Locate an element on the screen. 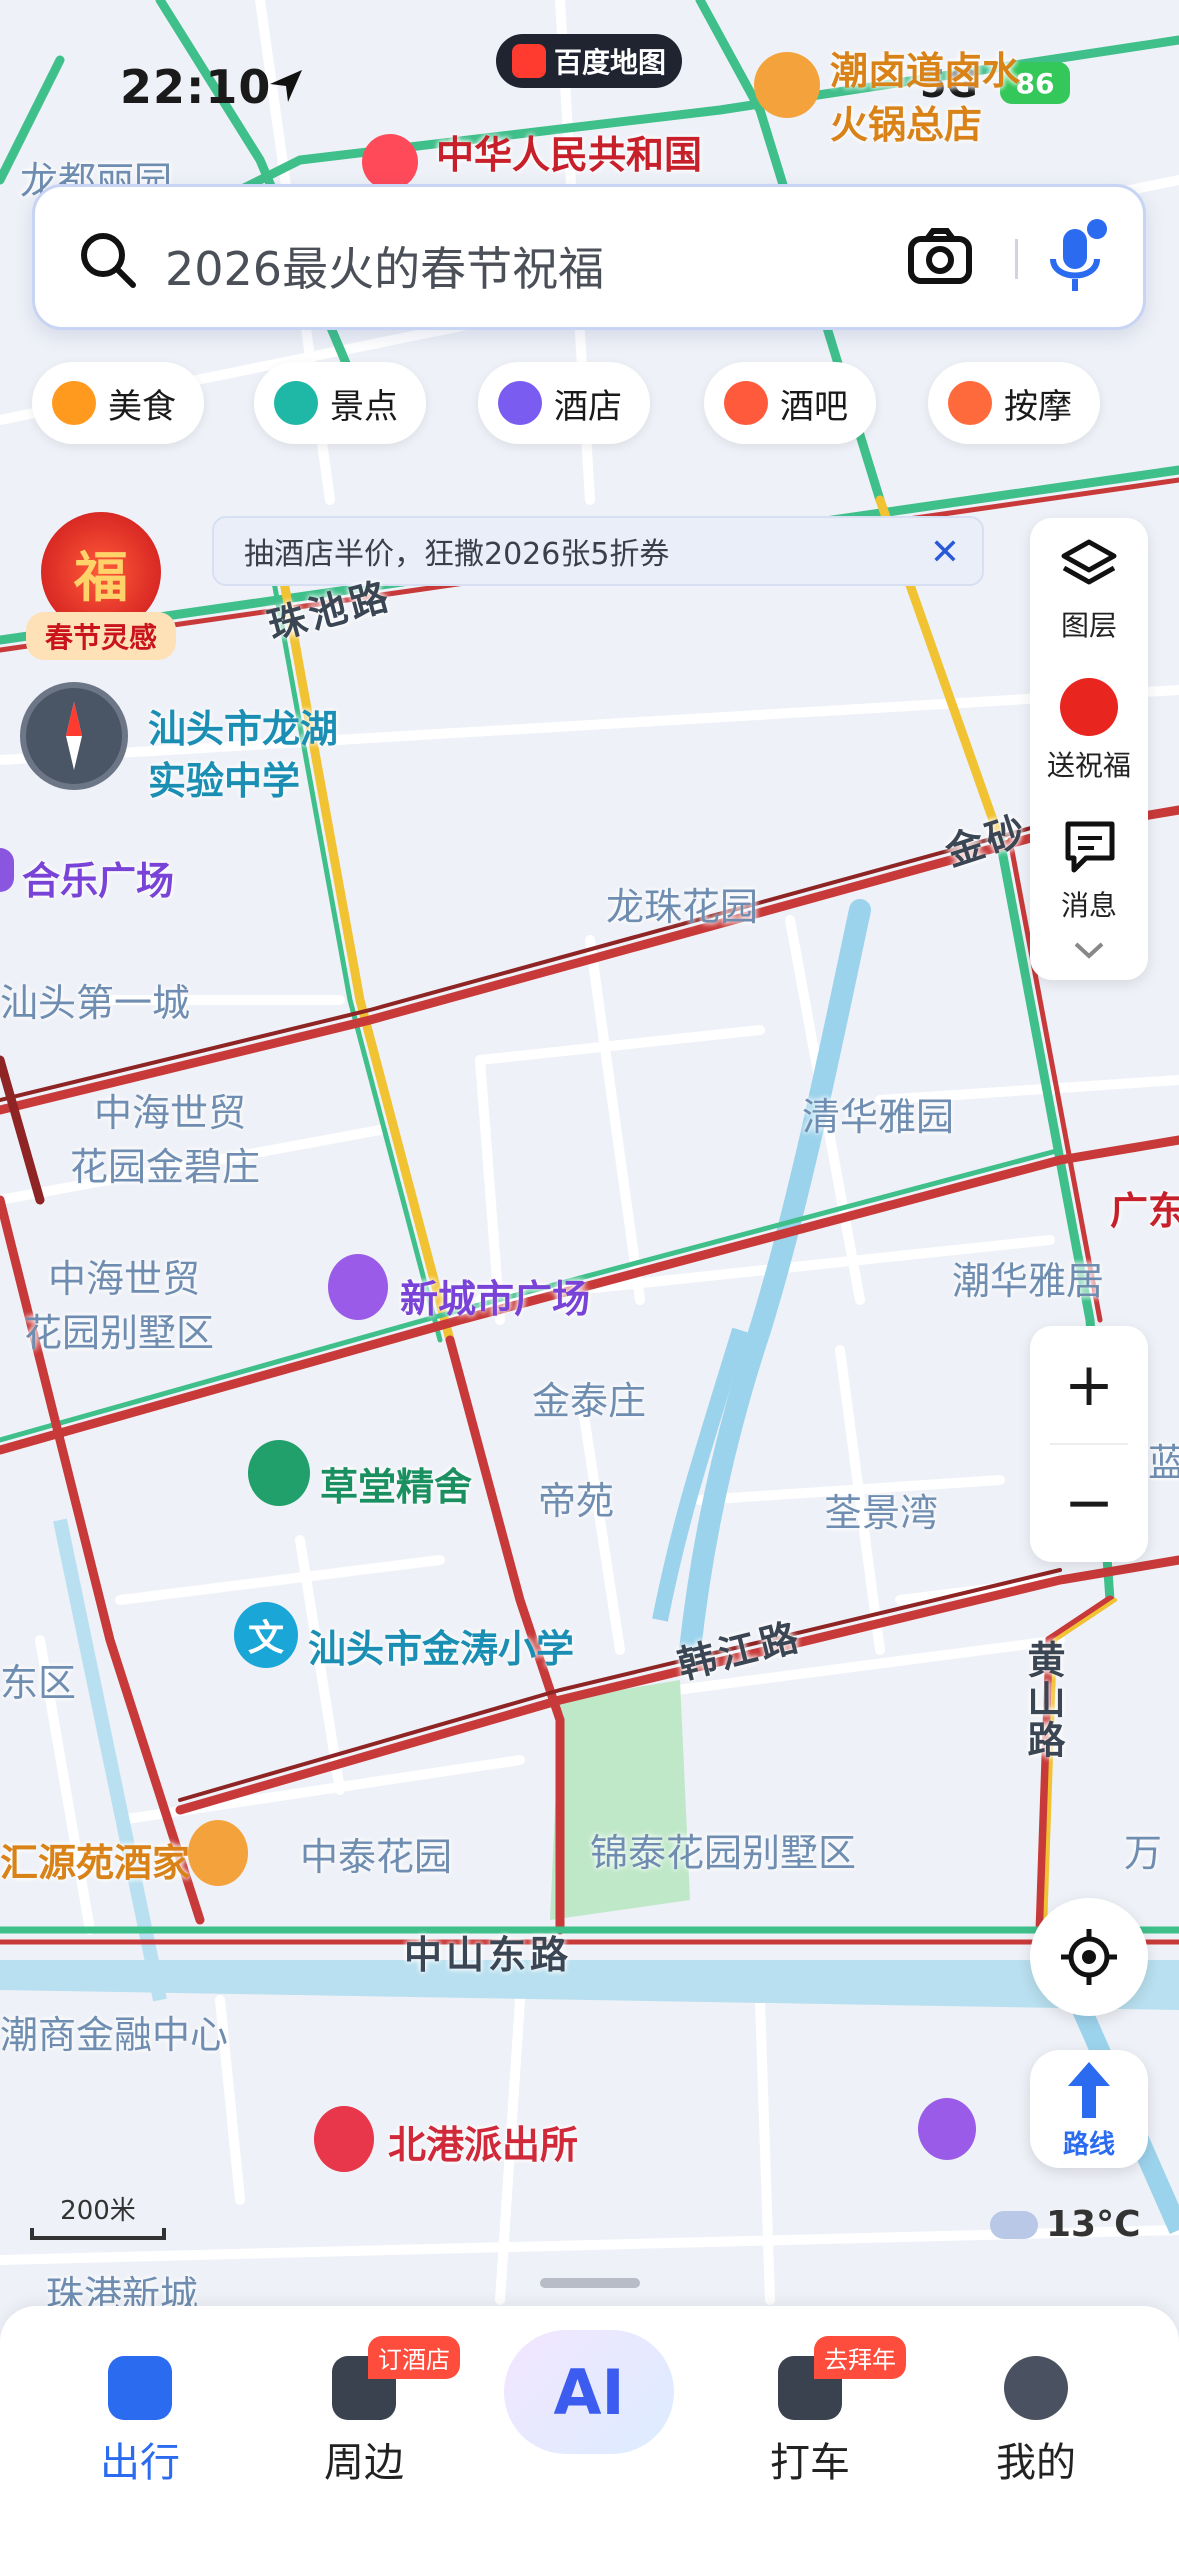  area-label: 金泰庄 is located at coordinates (589, 1397).